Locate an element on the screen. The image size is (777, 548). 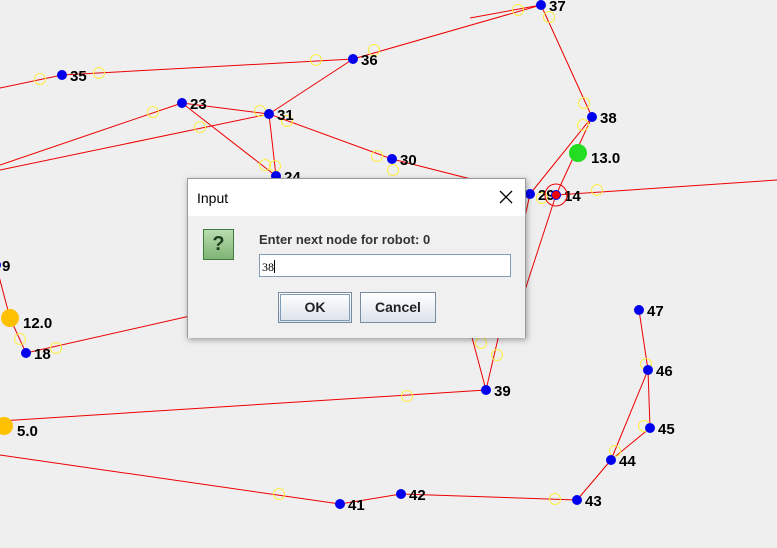
node-label-38: 38 is located at coordinates (608, 118).